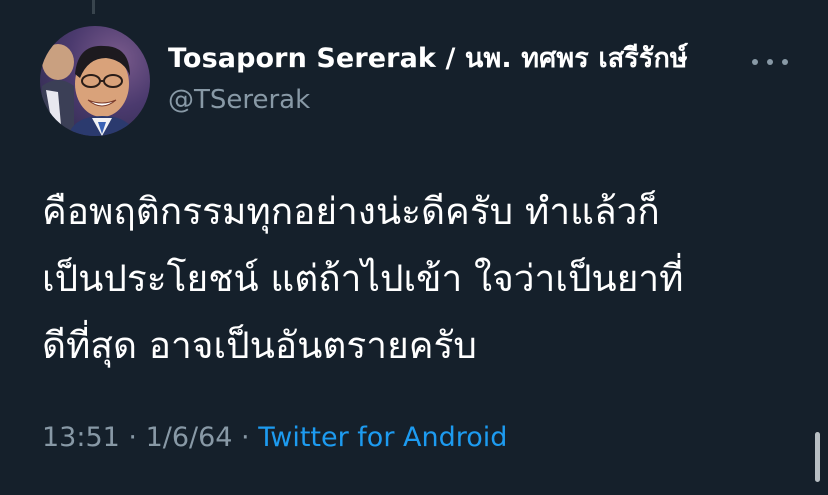 The image size is (828, 495). I want to click on tweet-metadata: 13:51 · 1/6/64 · Twitter for Android, so click(274, 438).